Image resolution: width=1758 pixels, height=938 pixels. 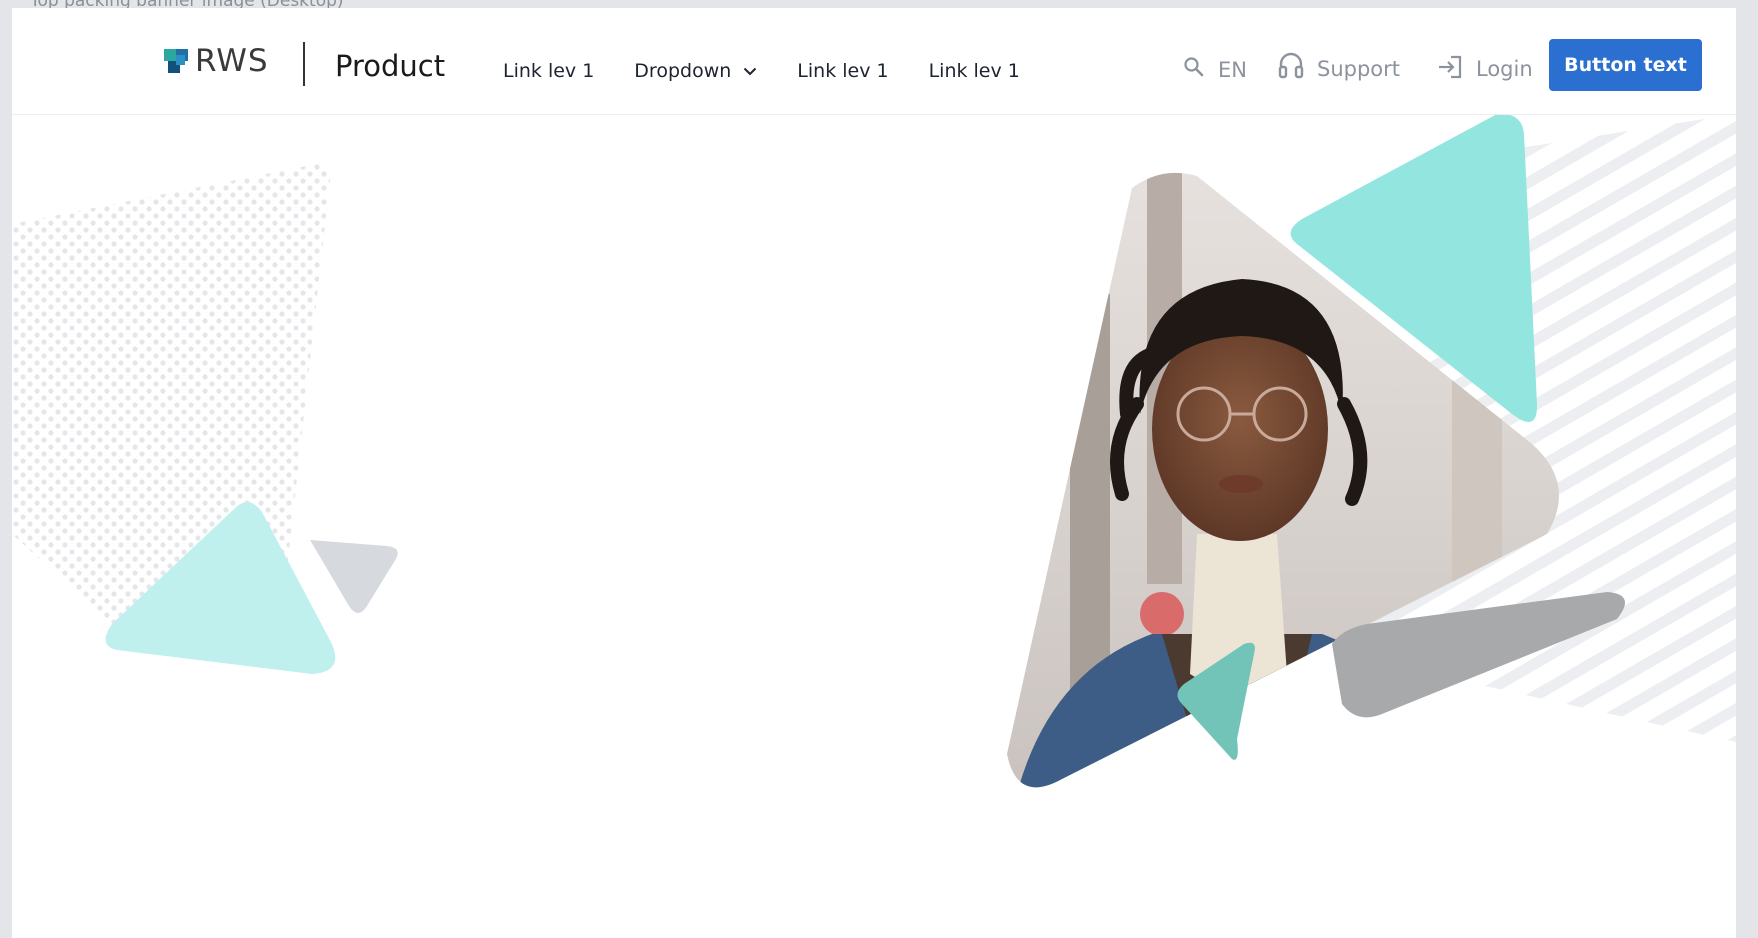 What do you see at coordinates (750, 71) in the screenshot?
I see `chevron-down-icon` at bounding box center [750, 71].